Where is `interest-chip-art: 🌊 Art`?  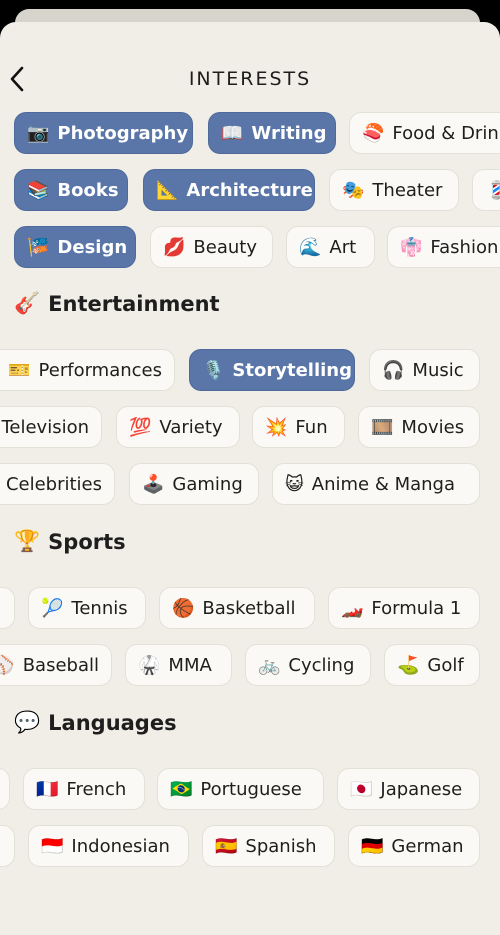 interest-chip-art: 🌊 Art is located at coordinates (330, 247).